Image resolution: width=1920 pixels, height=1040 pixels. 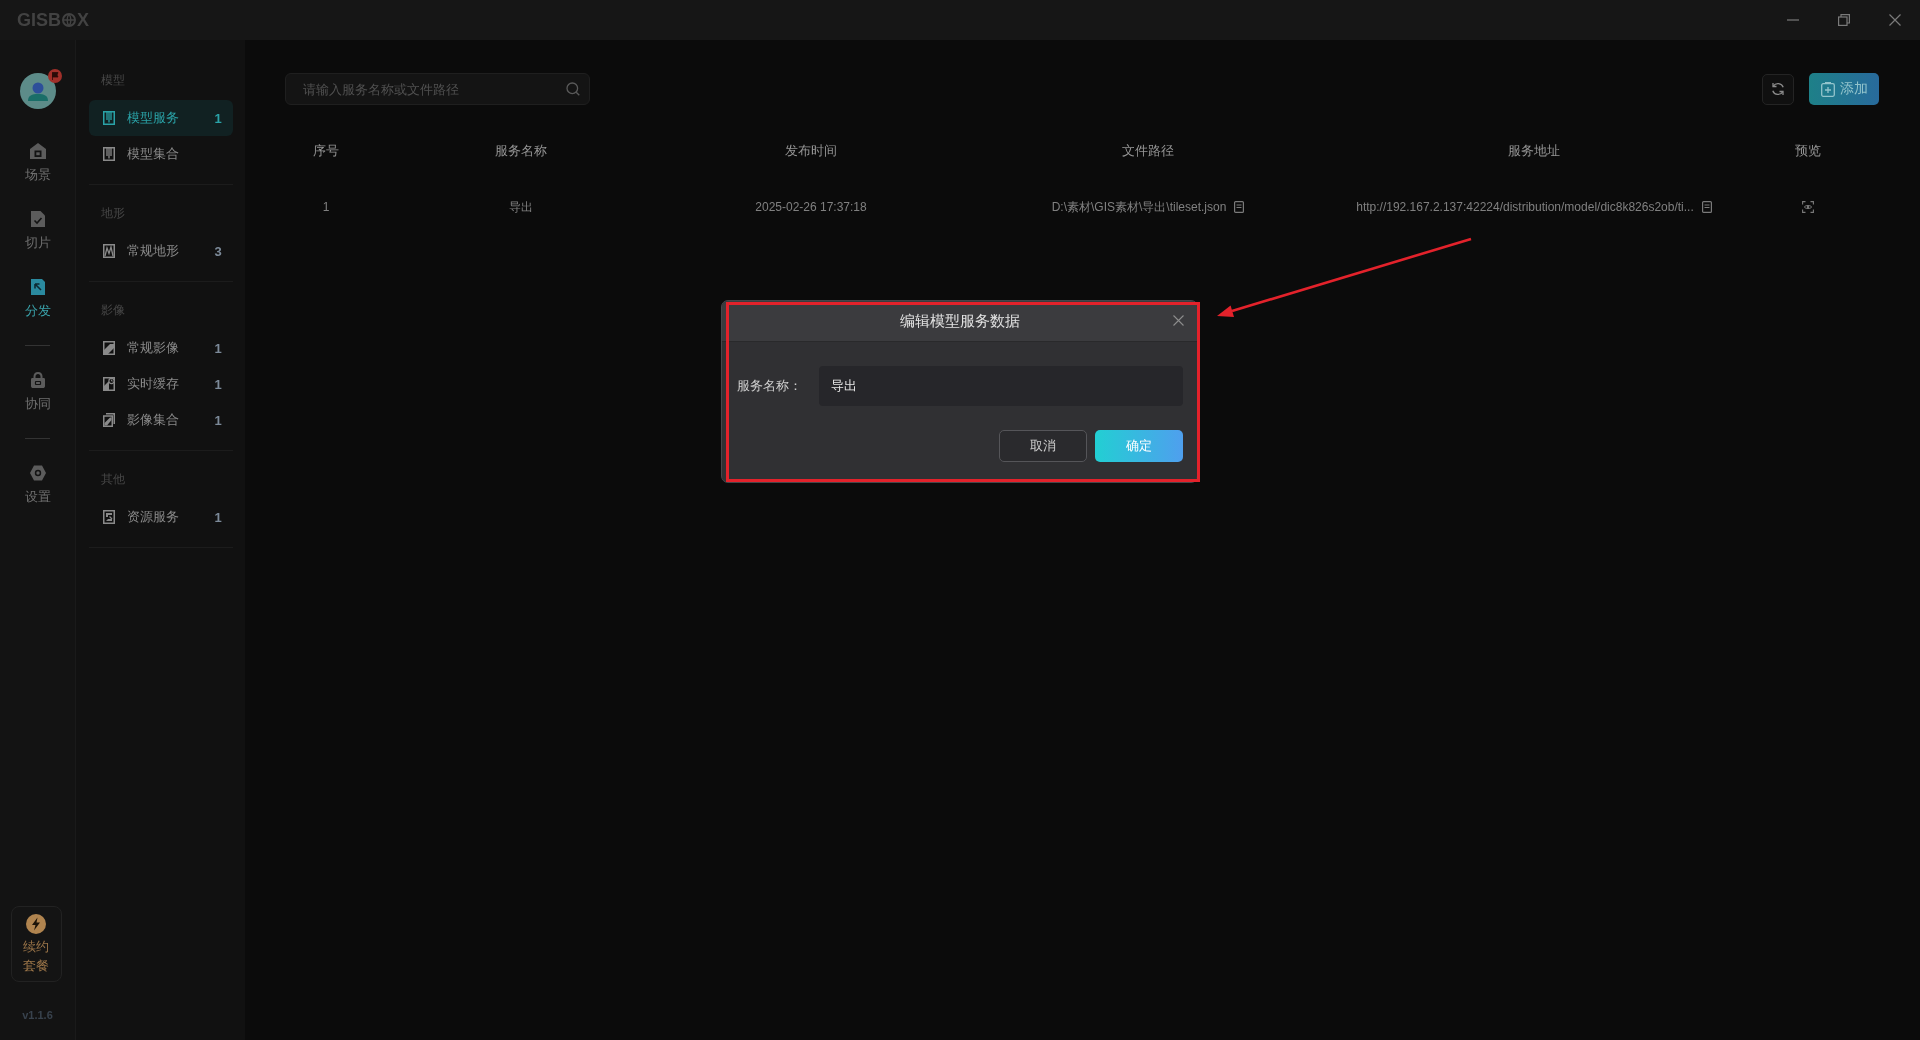 What do you see at coordinates (36, 944) in the screenshot?
I see `renewal-button: 续约套餐` at bounding box center [36, 944].